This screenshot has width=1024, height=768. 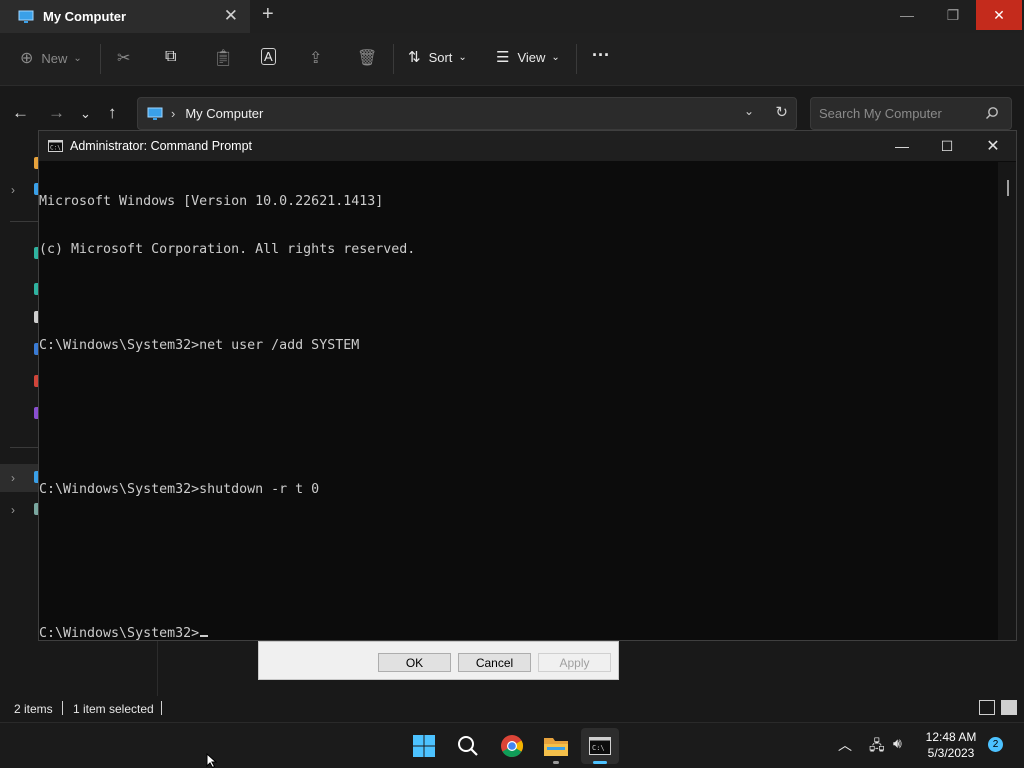 What do you see at coordinates (212, 760) in the screenshot?
I see `mouse-pointer-icon` at bounding box center [212, 760].